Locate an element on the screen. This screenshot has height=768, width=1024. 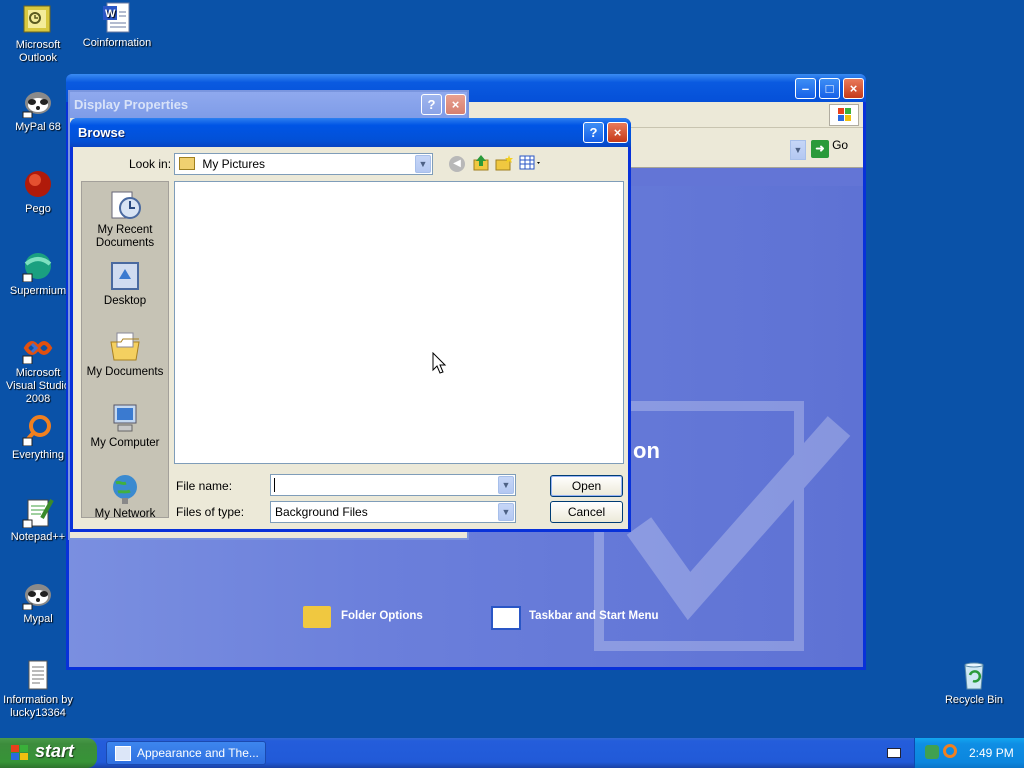
desktop-icon-label: Supermium is located at coordinates (38, 291).